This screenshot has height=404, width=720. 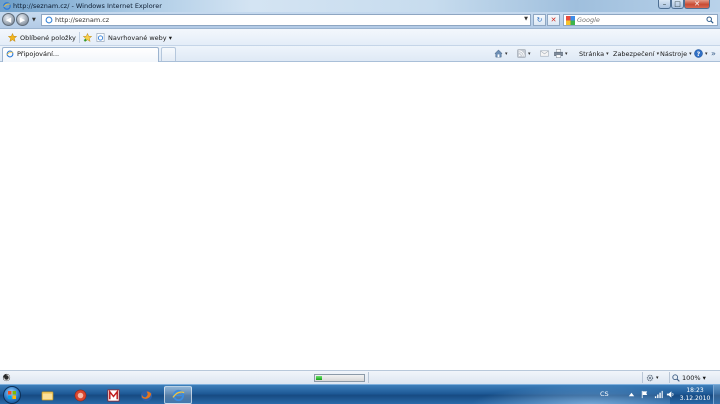 What do you see at coordinates (22, 19) in the screenshot?
I see `forward-button: ▶` at bounding box center [22, 19].